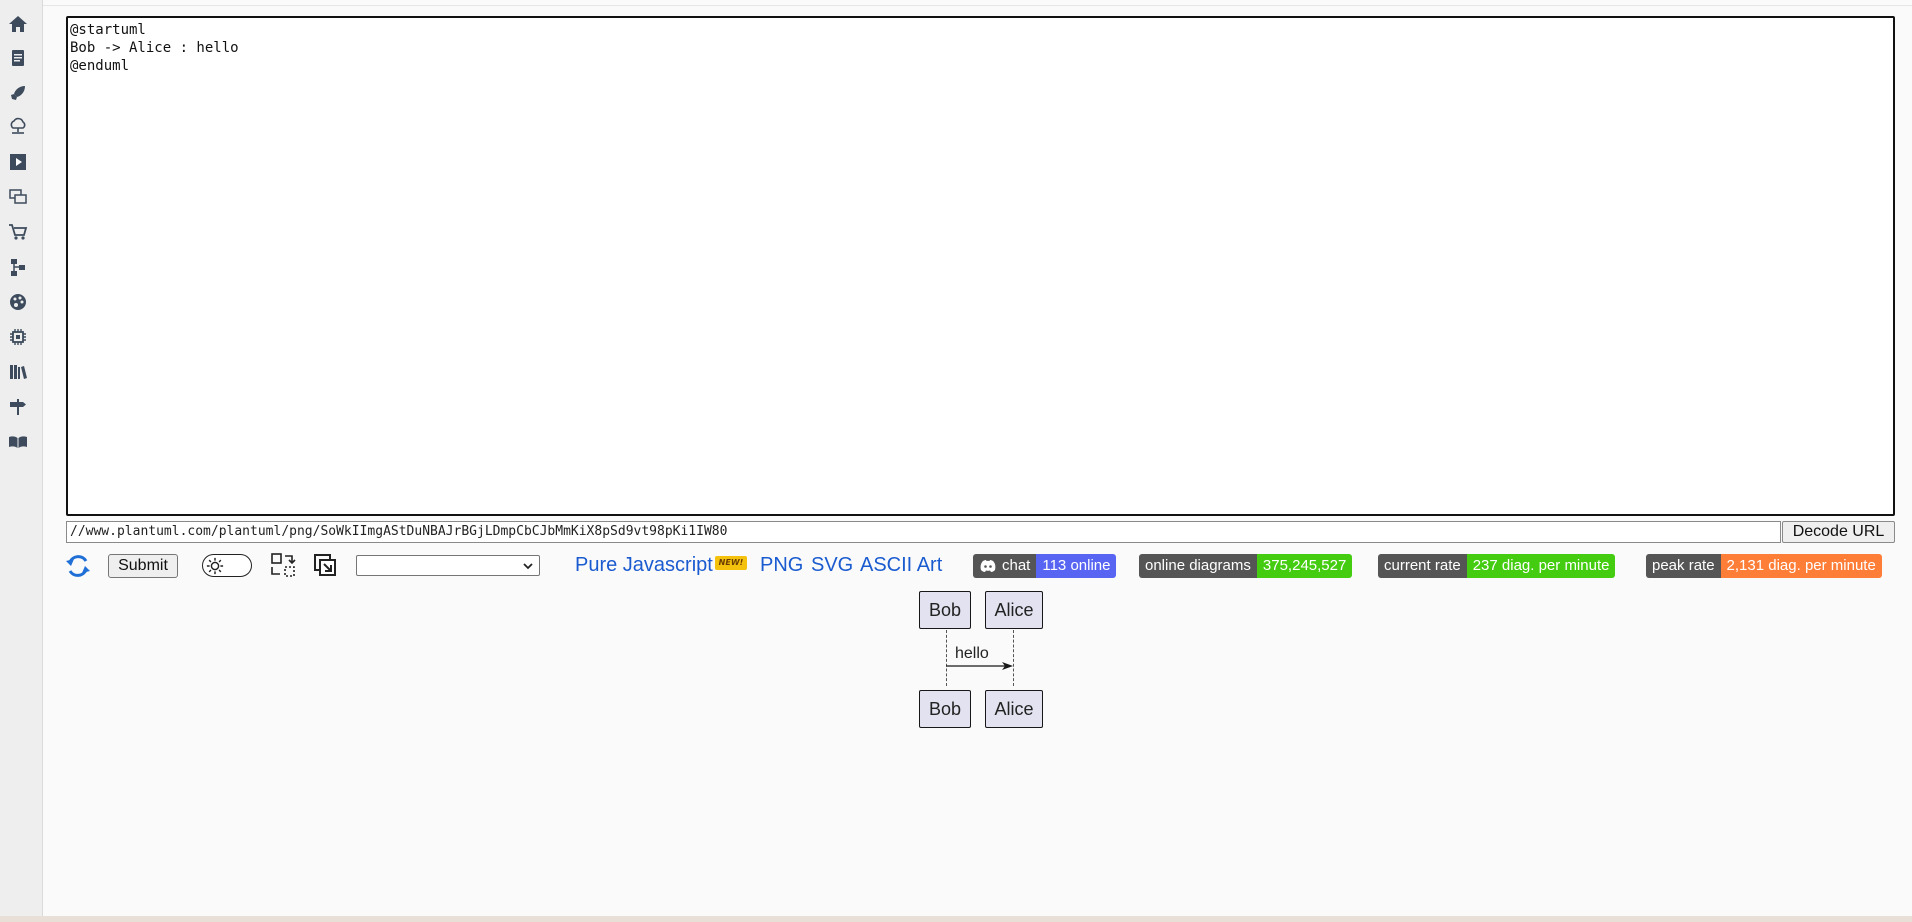  I want to click on discord-icon, so click(988, 566).